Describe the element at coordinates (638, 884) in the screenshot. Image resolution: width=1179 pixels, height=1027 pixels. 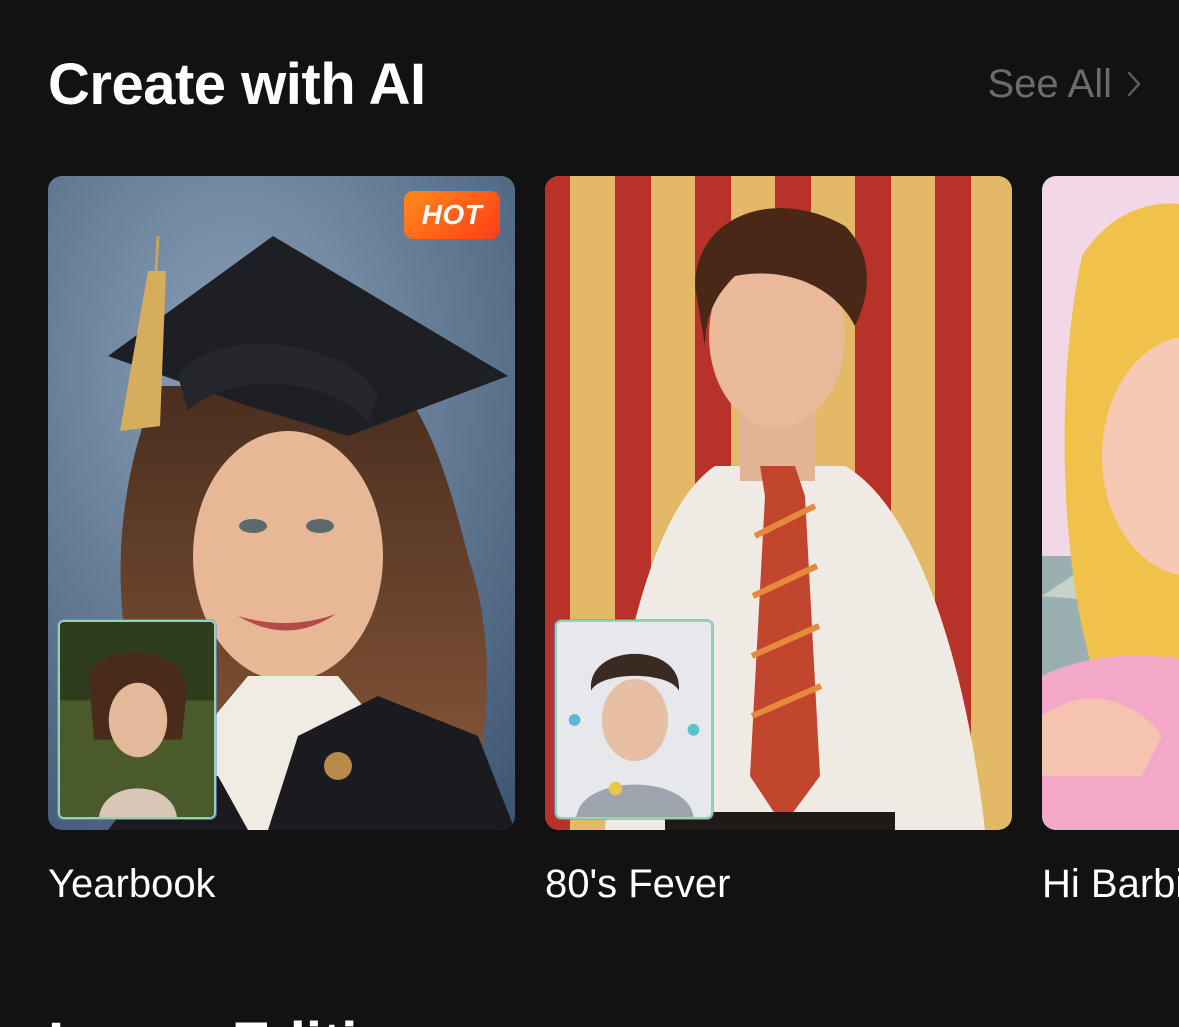
I see `template-label: 80's Fever` at that location.